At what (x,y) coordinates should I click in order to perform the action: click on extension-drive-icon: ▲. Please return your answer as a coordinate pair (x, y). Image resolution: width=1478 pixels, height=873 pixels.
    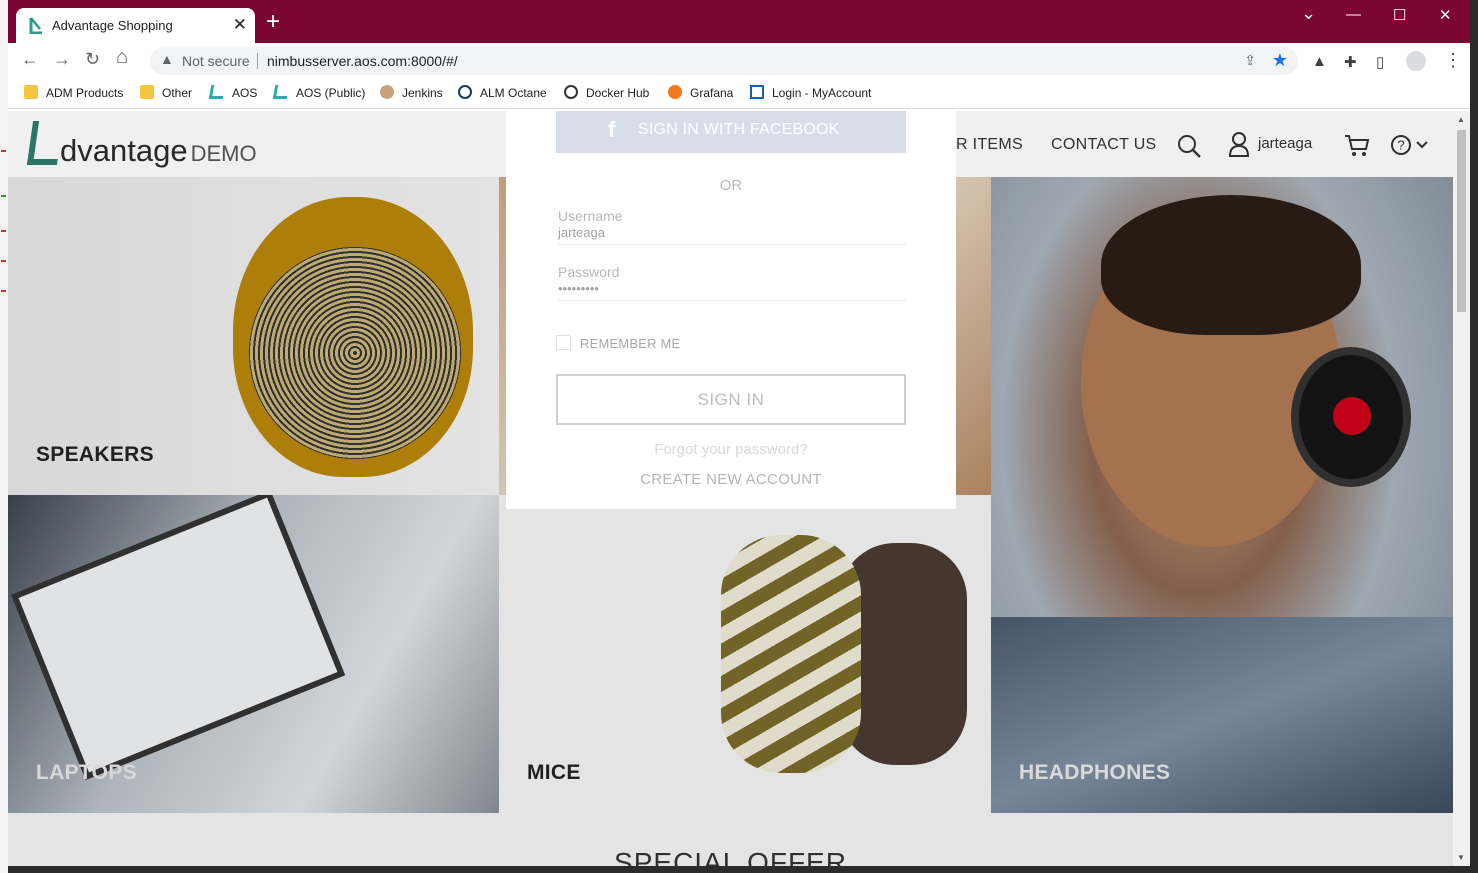
    Looking at the image, I should click on (1319, 61).